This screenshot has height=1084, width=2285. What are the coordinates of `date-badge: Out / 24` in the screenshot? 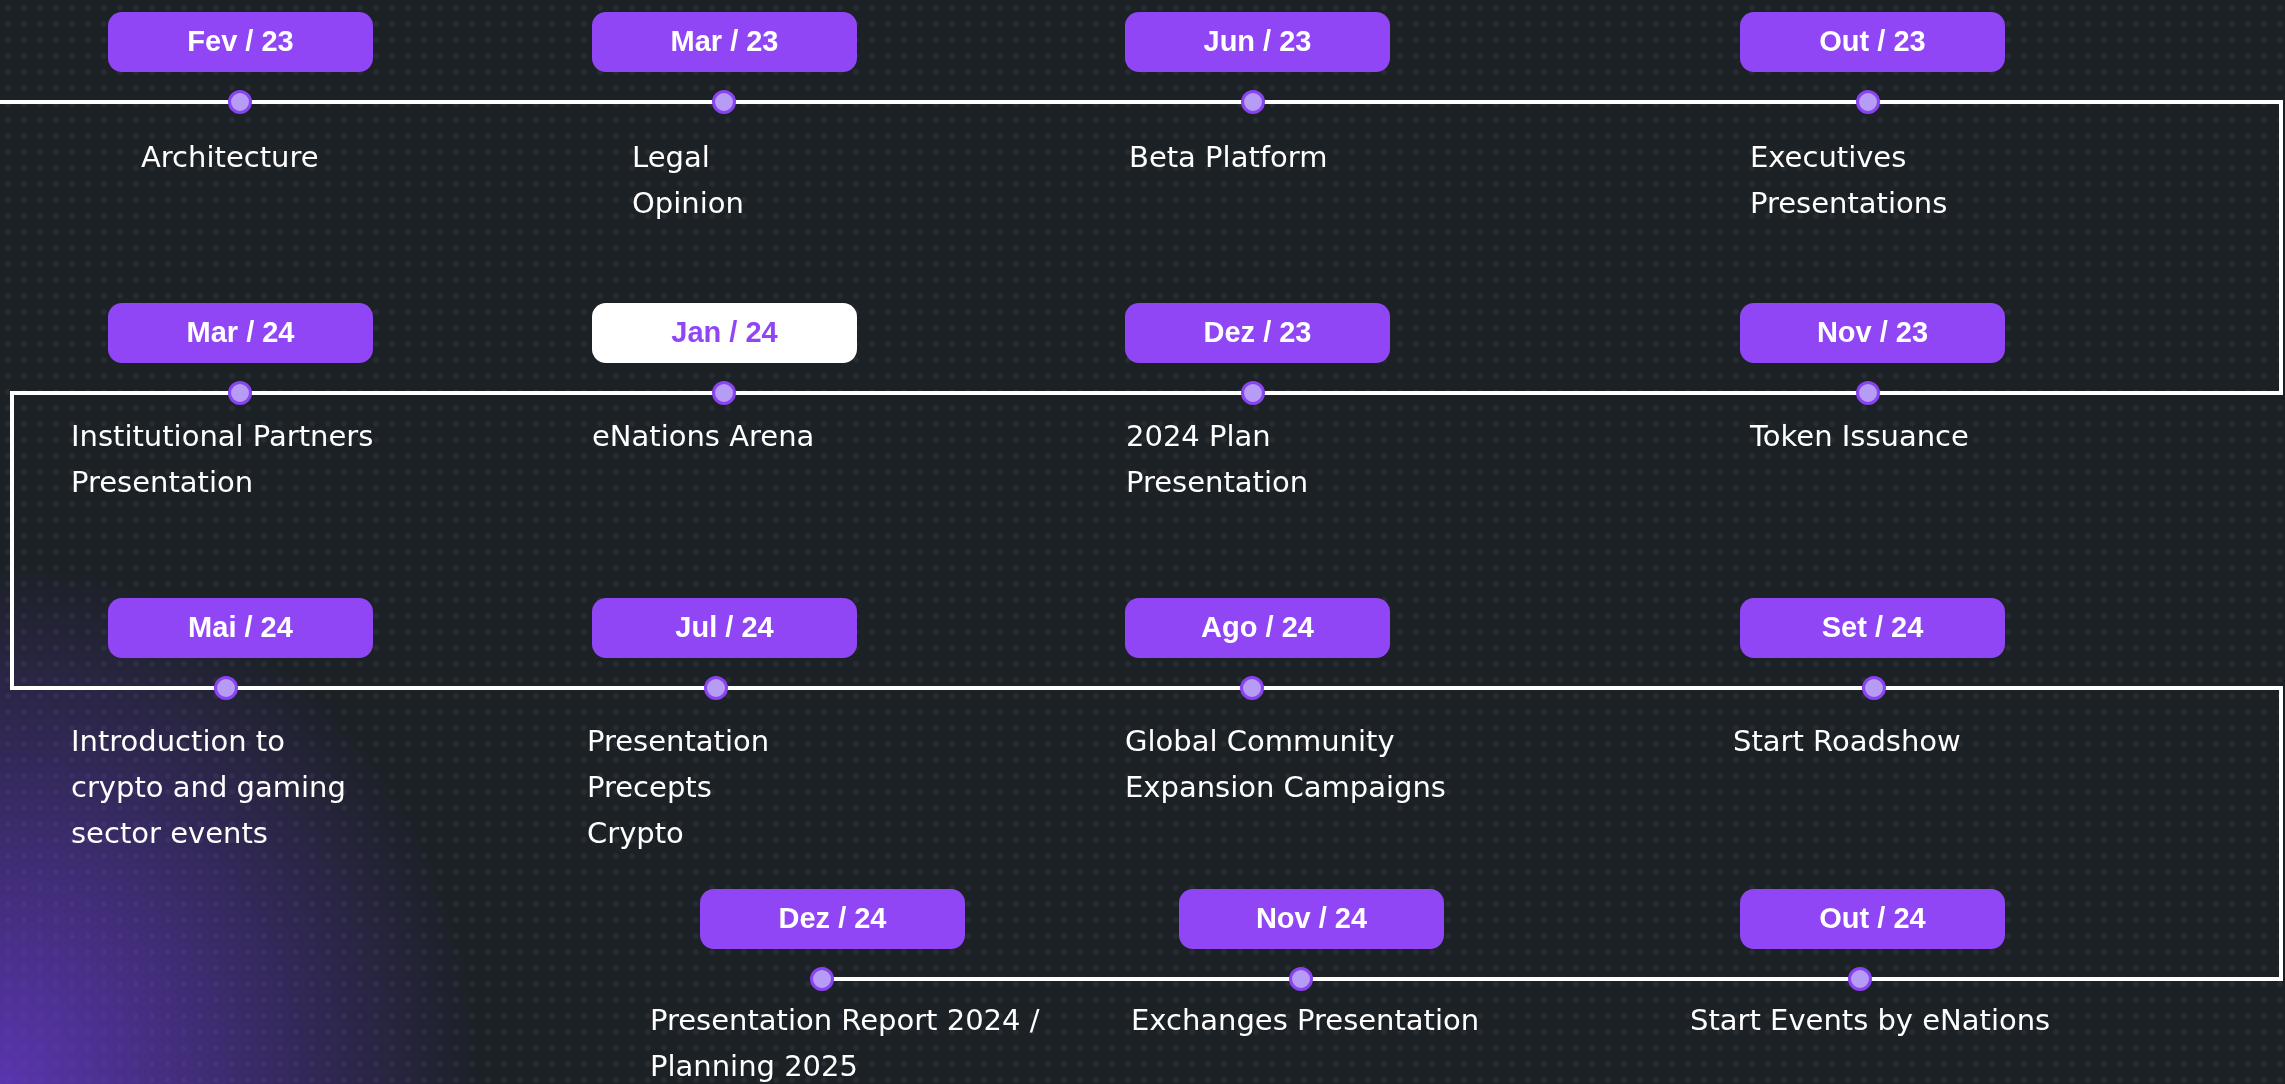 It's located at (1872, 919).